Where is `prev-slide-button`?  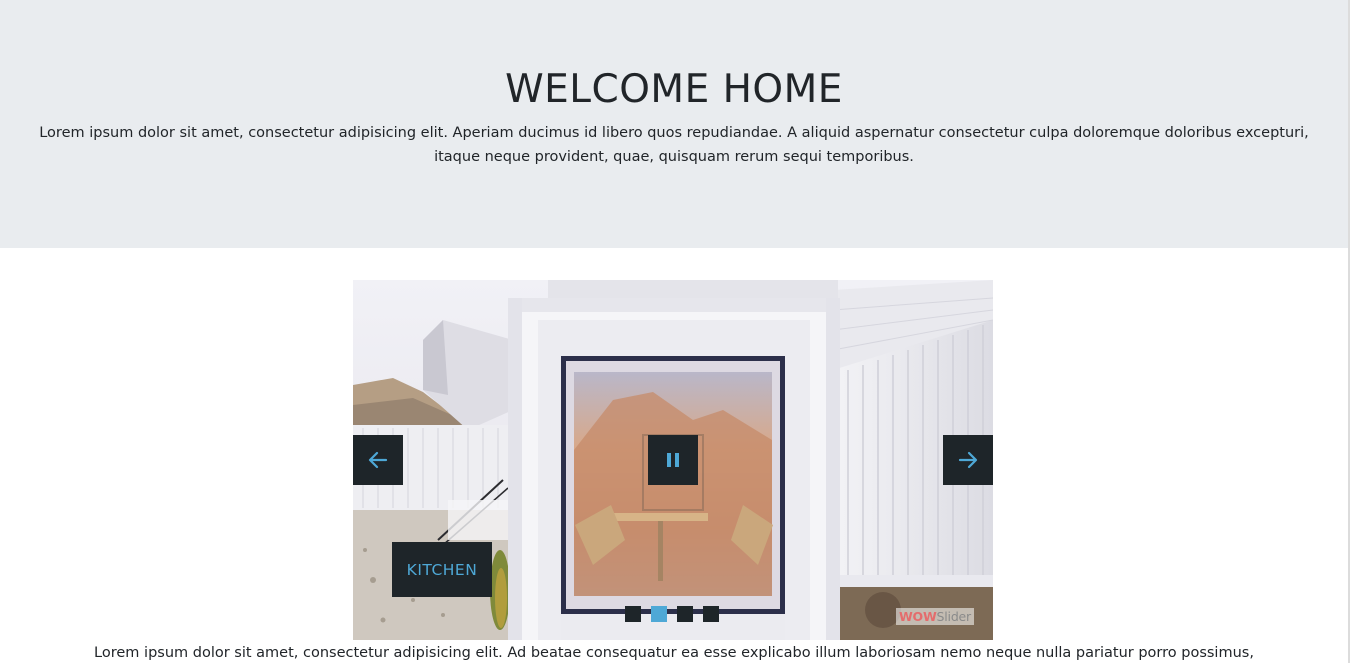 prev-slide-button is located at coordinates (378, 460).